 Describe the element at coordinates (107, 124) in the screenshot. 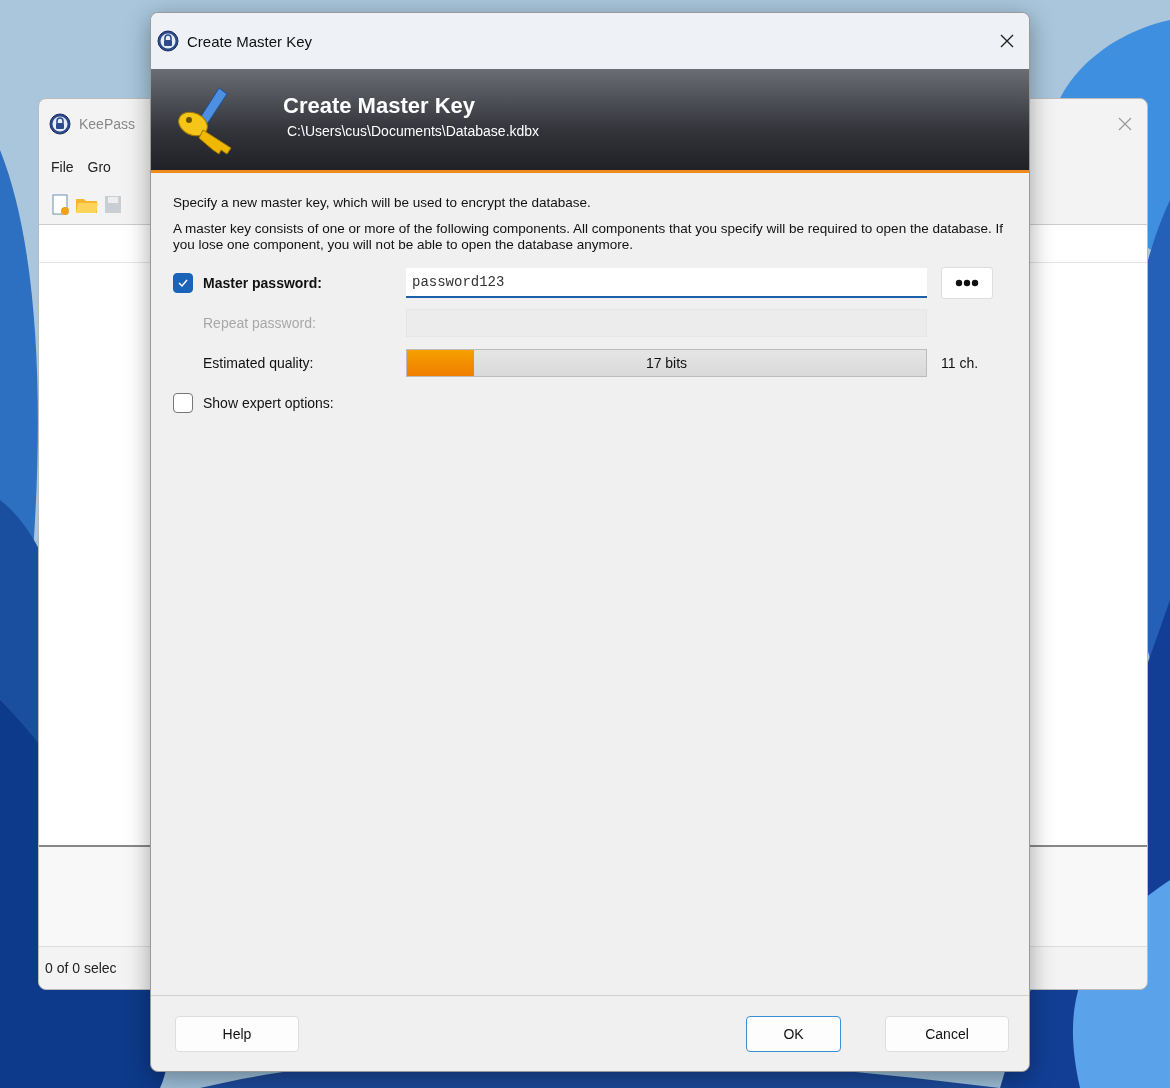

I see `window-title: KeePass` at that location.